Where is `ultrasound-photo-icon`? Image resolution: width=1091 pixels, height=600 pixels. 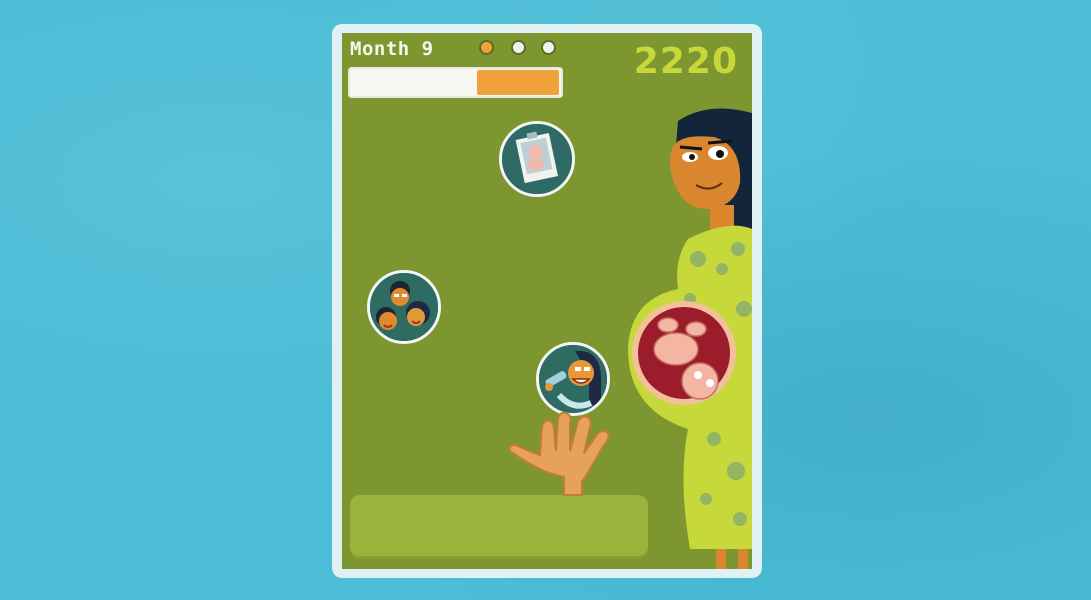
ultrasound-photo-icon is located at coordinates (537, 159).